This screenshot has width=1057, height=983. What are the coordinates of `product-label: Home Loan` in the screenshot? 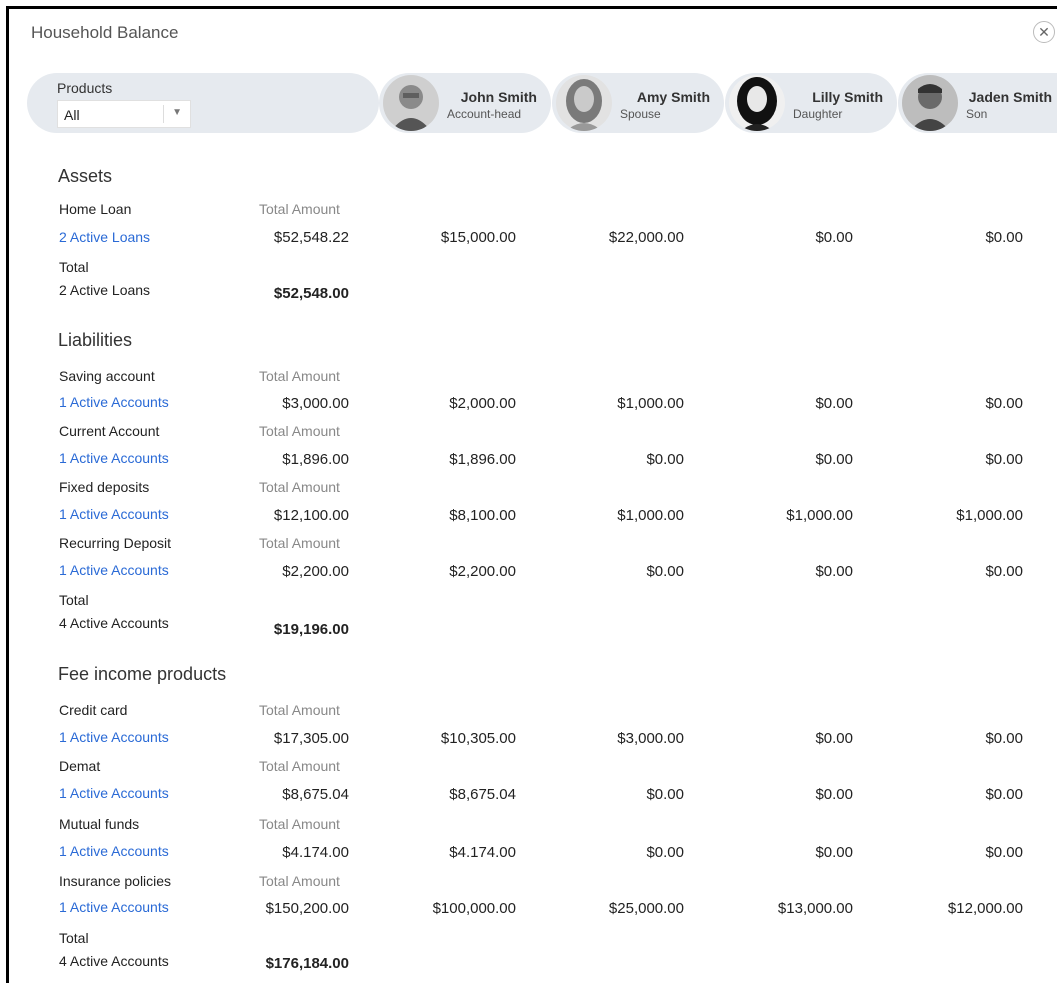 It's located at (95, 209).